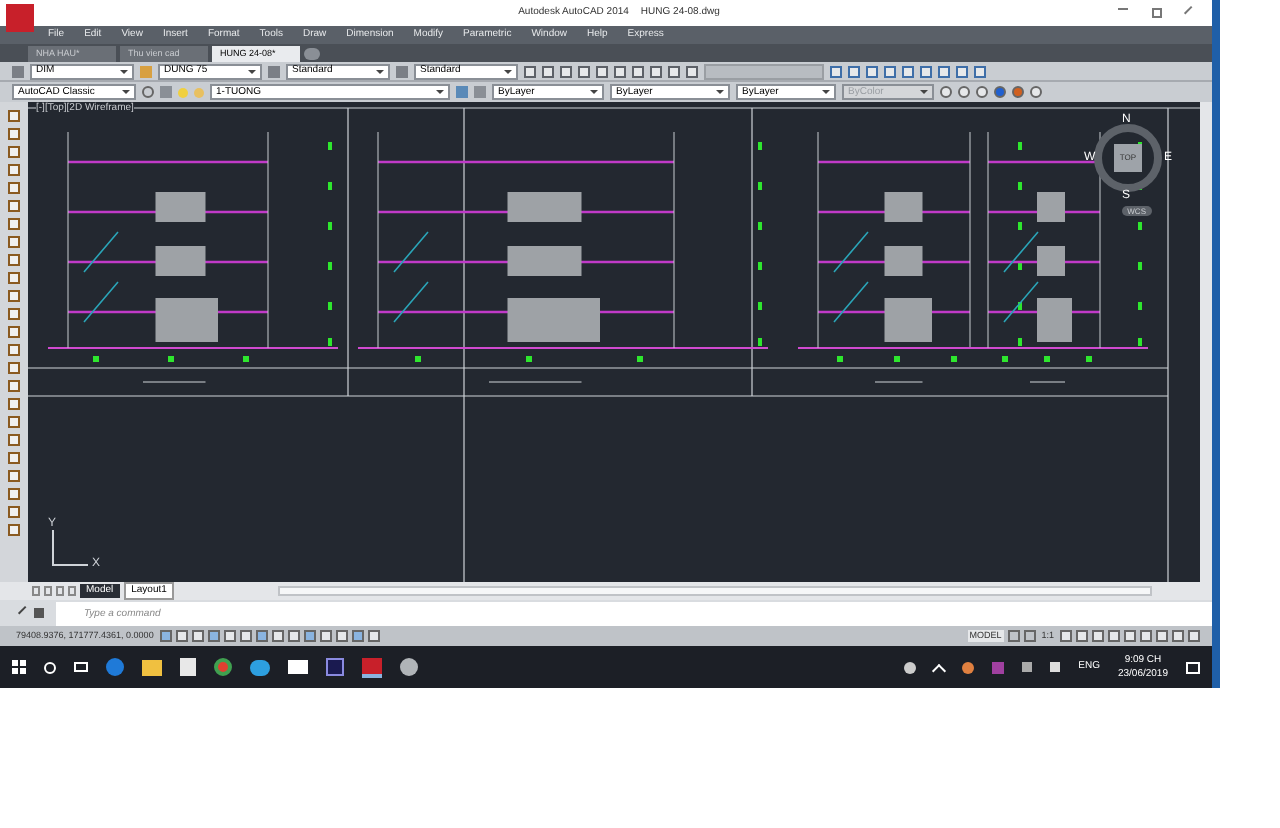  What do you see at coordinates (81, 667) in the screenshot?
I see `task-view-icon` at bounding box center [81, 667].